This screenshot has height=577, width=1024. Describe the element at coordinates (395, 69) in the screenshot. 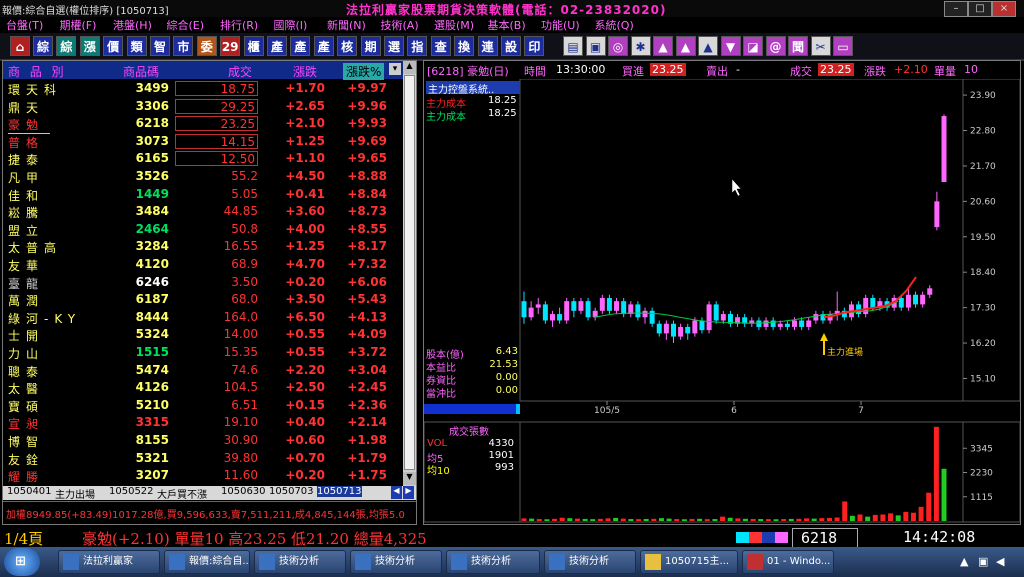

I see `sort-icon: ▾` at that location.